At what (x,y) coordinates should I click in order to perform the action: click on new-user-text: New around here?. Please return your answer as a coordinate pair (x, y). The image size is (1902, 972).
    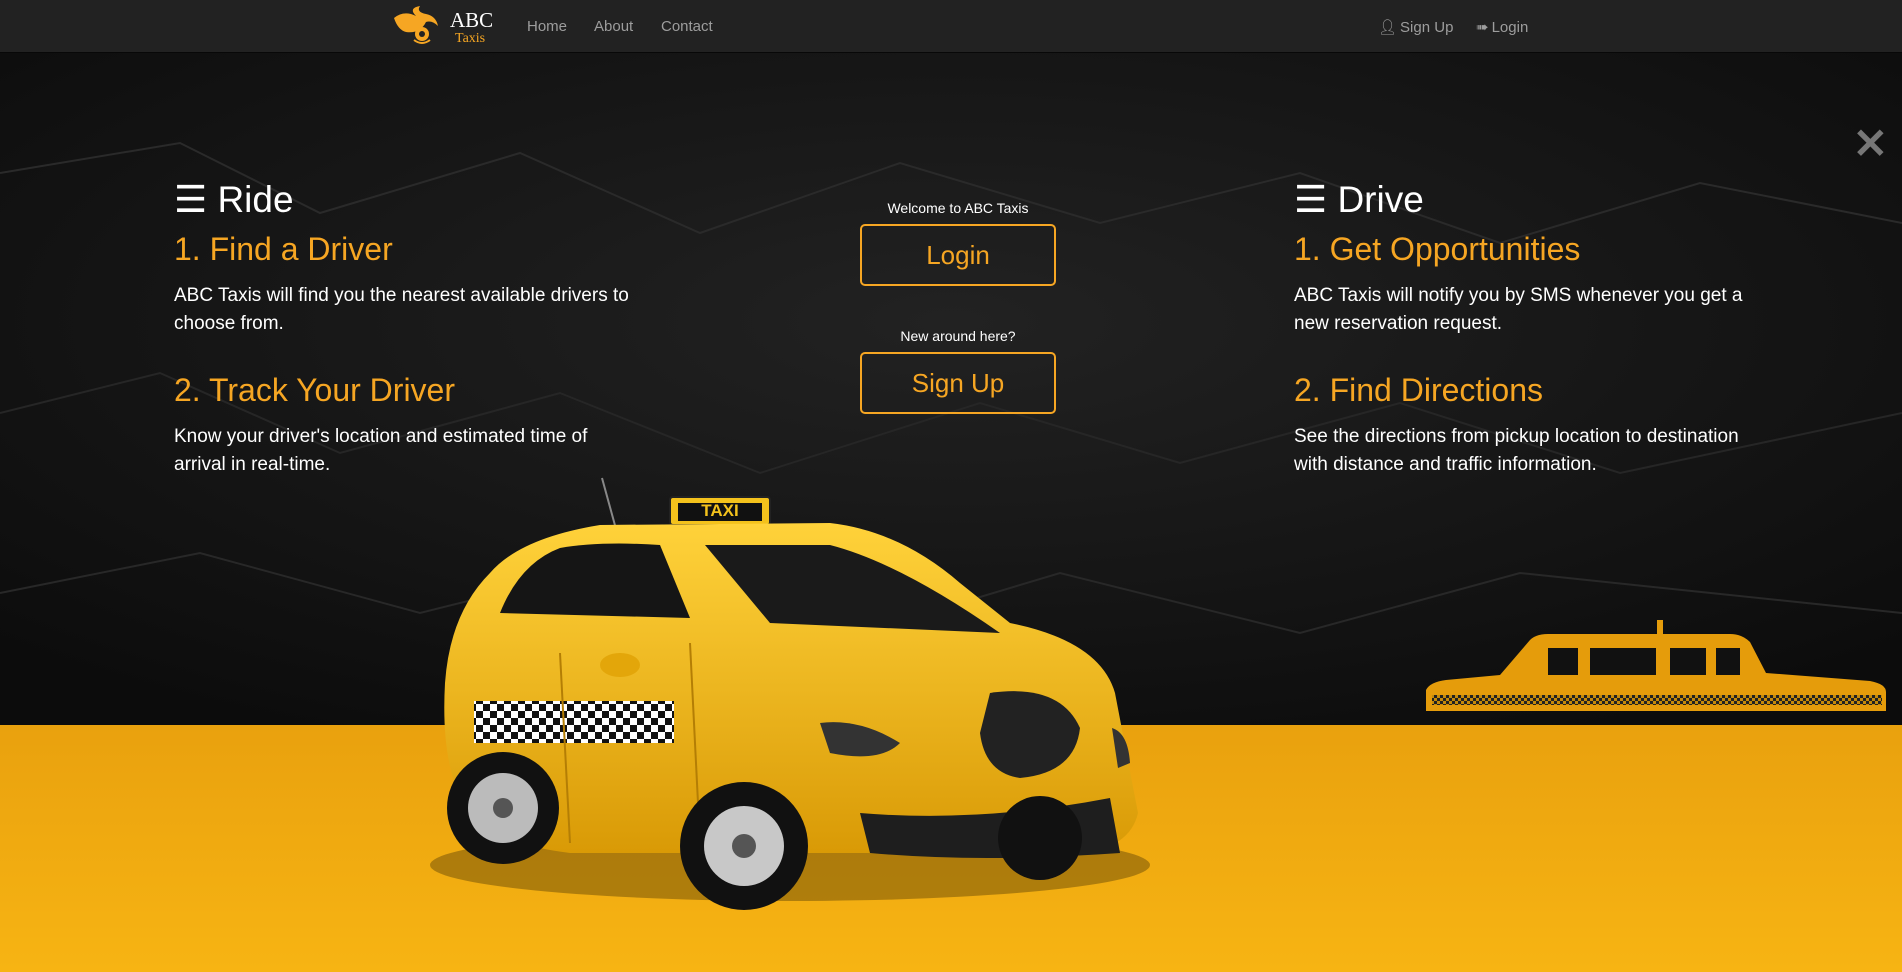
    Looking at the image, I should click on (958, 336).